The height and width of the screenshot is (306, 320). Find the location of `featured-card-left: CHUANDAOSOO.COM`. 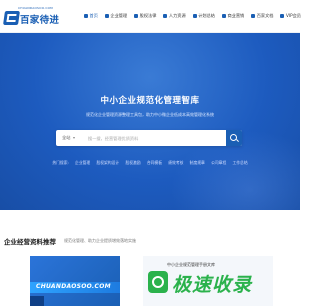

featured-card-left: CHUANDAOSOO.COM is located at coordinates (75, 281).